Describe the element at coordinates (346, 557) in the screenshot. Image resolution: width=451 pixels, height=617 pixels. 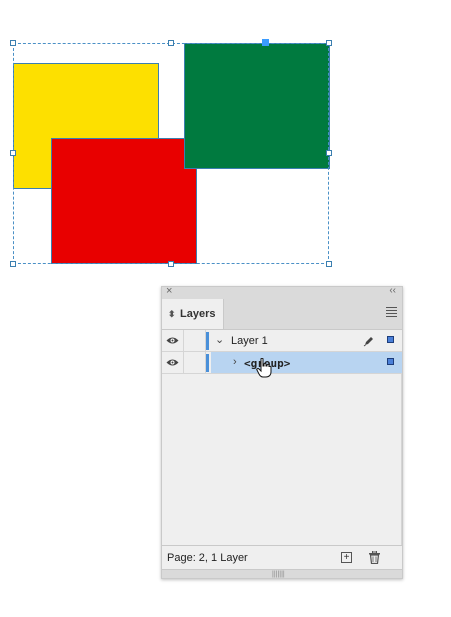
I see `new-layer-icon: +` at that location.